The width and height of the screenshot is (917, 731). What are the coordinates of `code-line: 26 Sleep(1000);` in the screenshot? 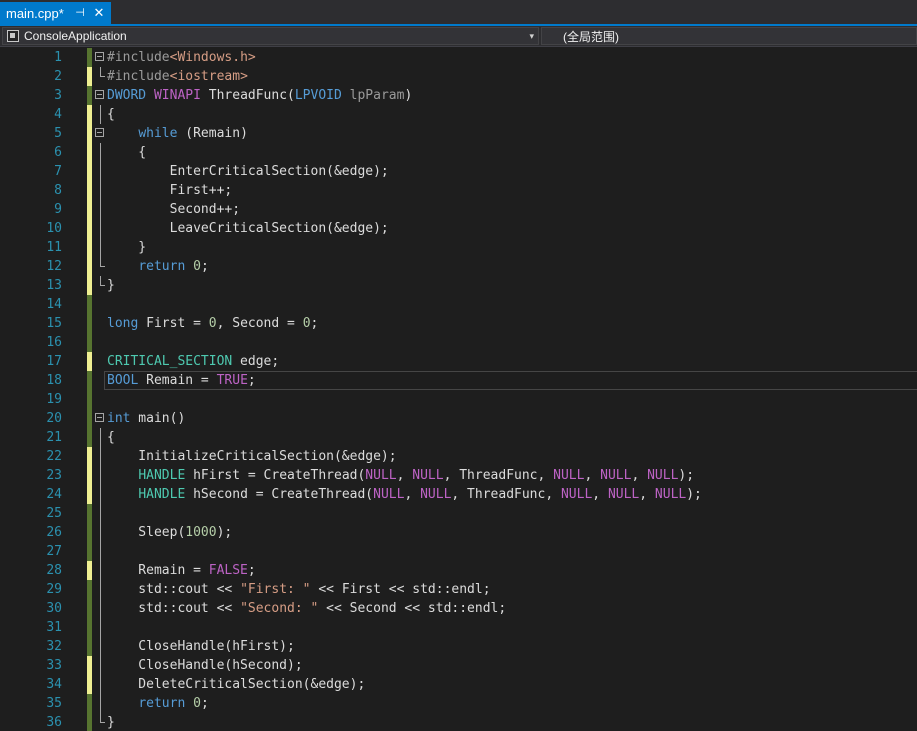 It's located at (458, 532).